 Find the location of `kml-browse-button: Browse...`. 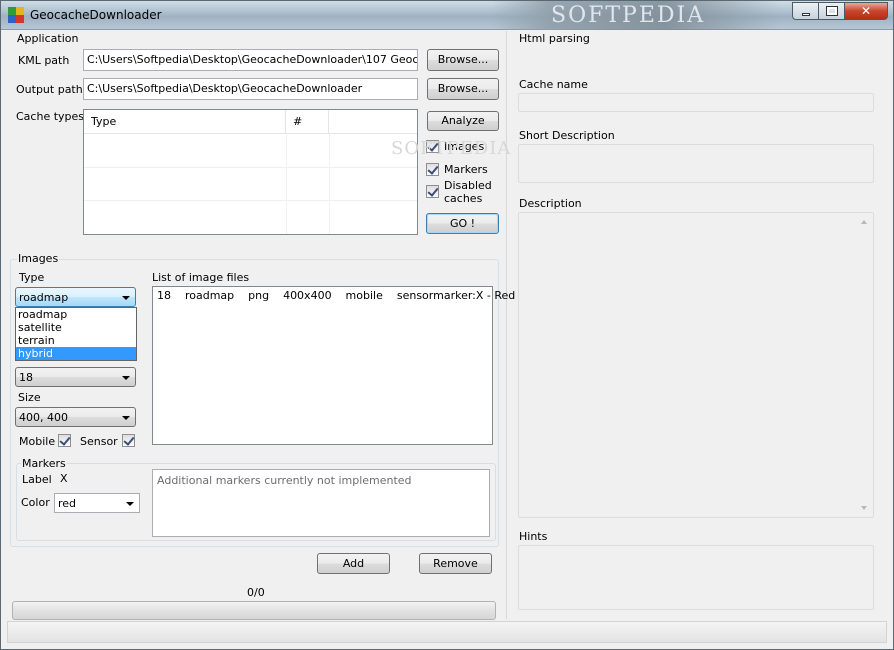

kml-browse-button: Browse... is located at coordinates (463, 60).